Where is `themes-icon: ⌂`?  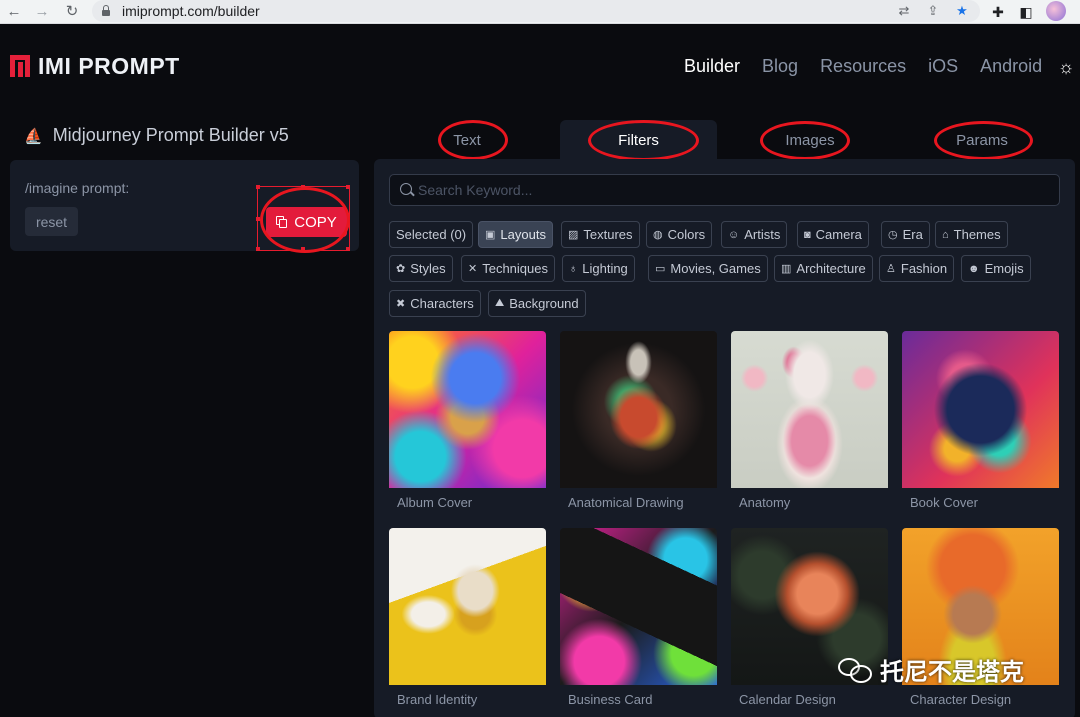
themes-icon: ⌂ is located at coordinates (945, 234).